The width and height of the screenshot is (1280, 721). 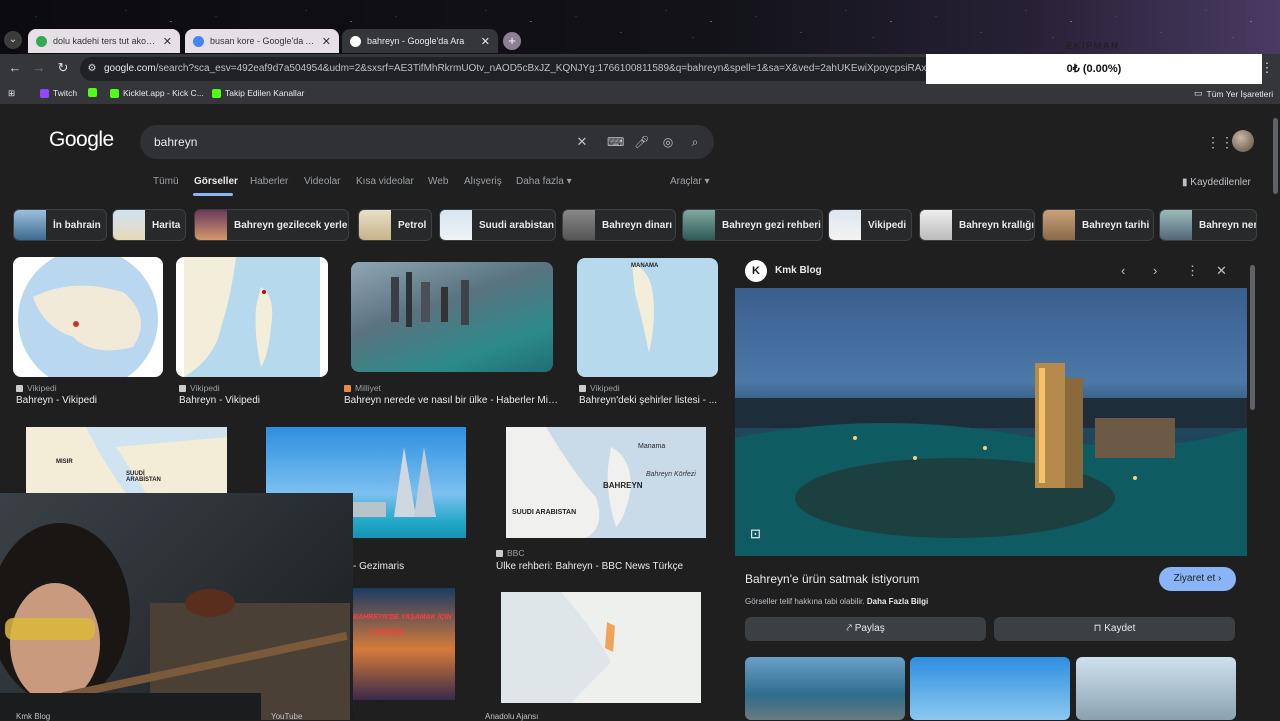 I want to click on forward-icon: →, so click(x=39, y=68).